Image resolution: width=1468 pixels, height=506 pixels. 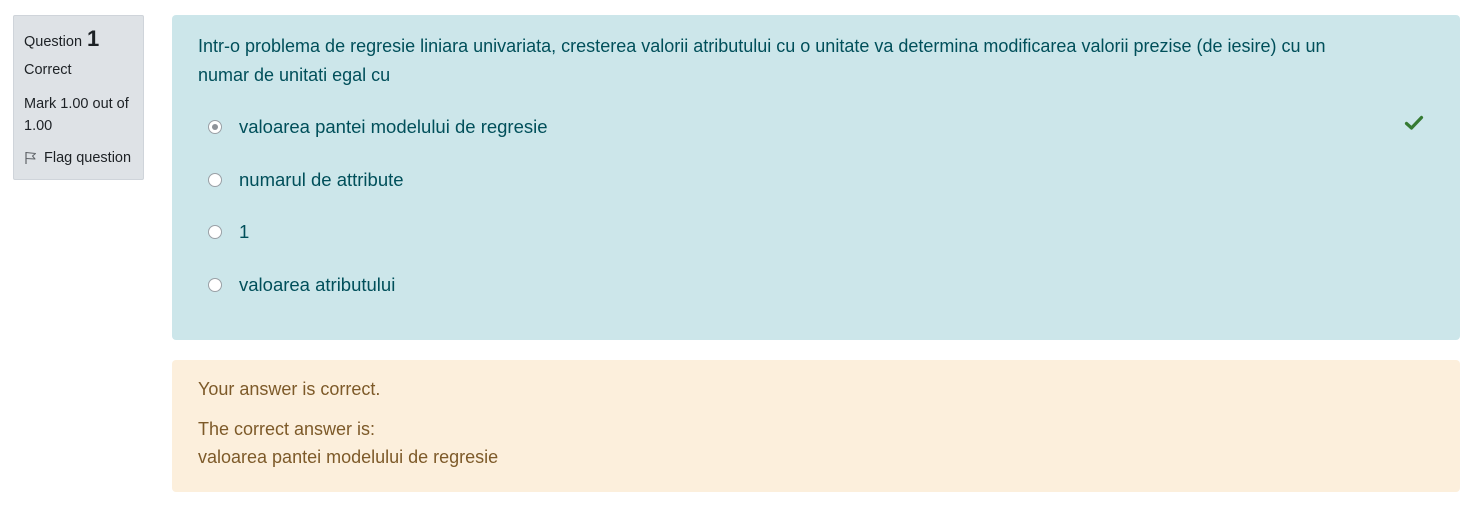 I want to click on checkmark-icon, so click(x=1414, y=123).